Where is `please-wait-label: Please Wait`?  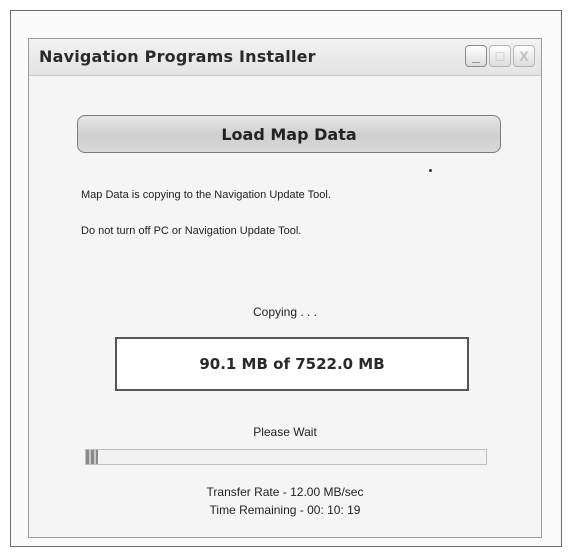
please-wait-label: Please Wait is located at coordinates (285, 432).